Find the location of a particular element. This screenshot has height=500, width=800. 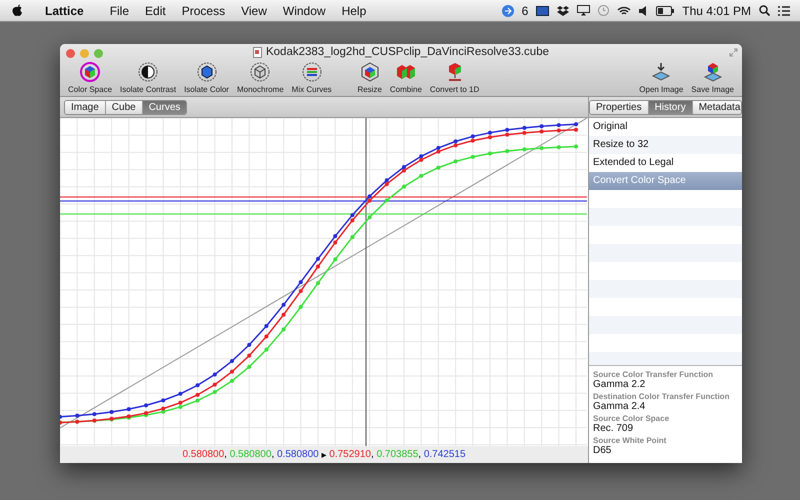

history-item: Extended to Legal is located at coordinates (665, 163).